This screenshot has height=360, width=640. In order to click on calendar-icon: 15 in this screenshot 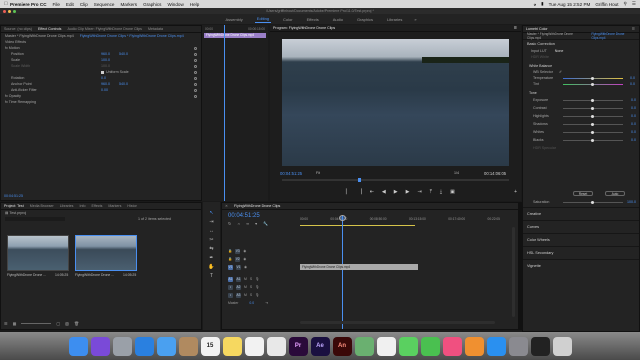, I will do `click(210, 346)`.